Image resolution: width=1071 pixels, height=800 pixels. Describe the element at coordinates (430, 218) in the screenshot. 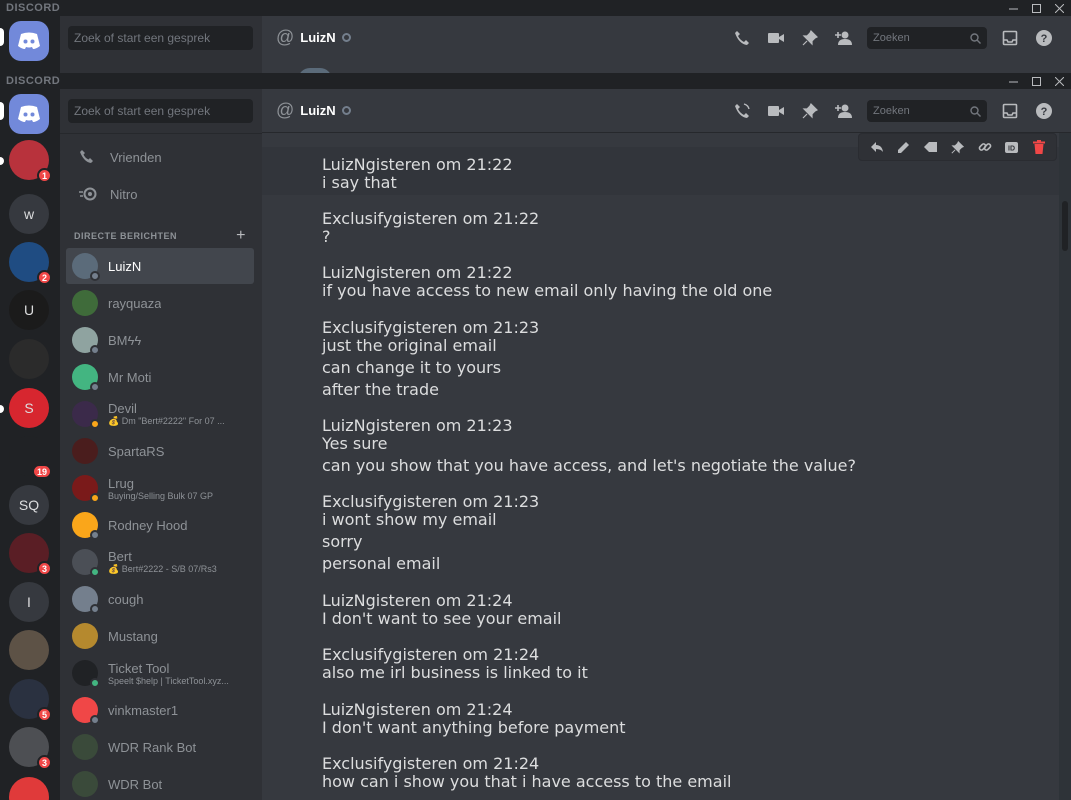

I see `message-author: Exclusifygisteren om 21:22` at that location.